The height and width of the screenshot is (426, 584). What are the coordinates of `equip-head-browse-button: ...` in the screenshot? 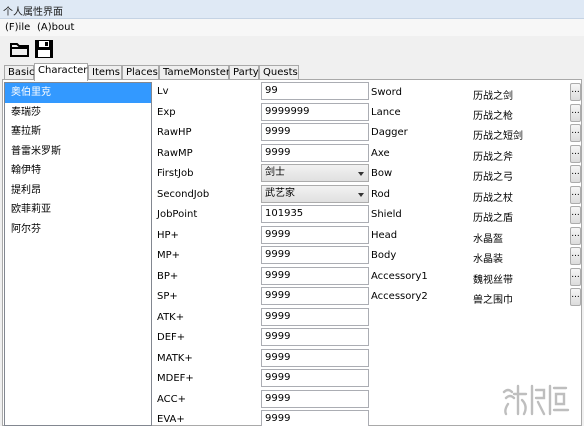 It's located at (575, 236).